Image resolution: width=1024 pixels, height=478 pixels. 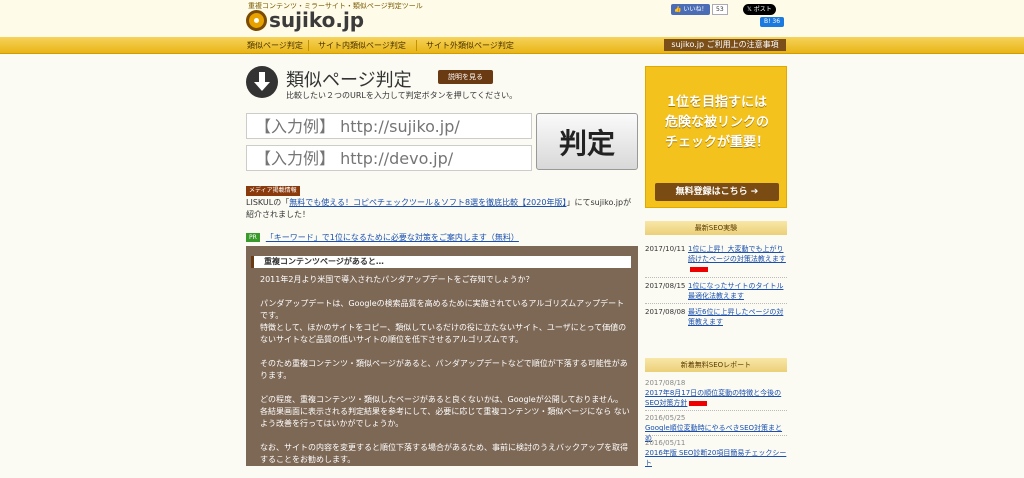 I want to click on media-badge: メディア掲載情報, so click(x=273, y=191).